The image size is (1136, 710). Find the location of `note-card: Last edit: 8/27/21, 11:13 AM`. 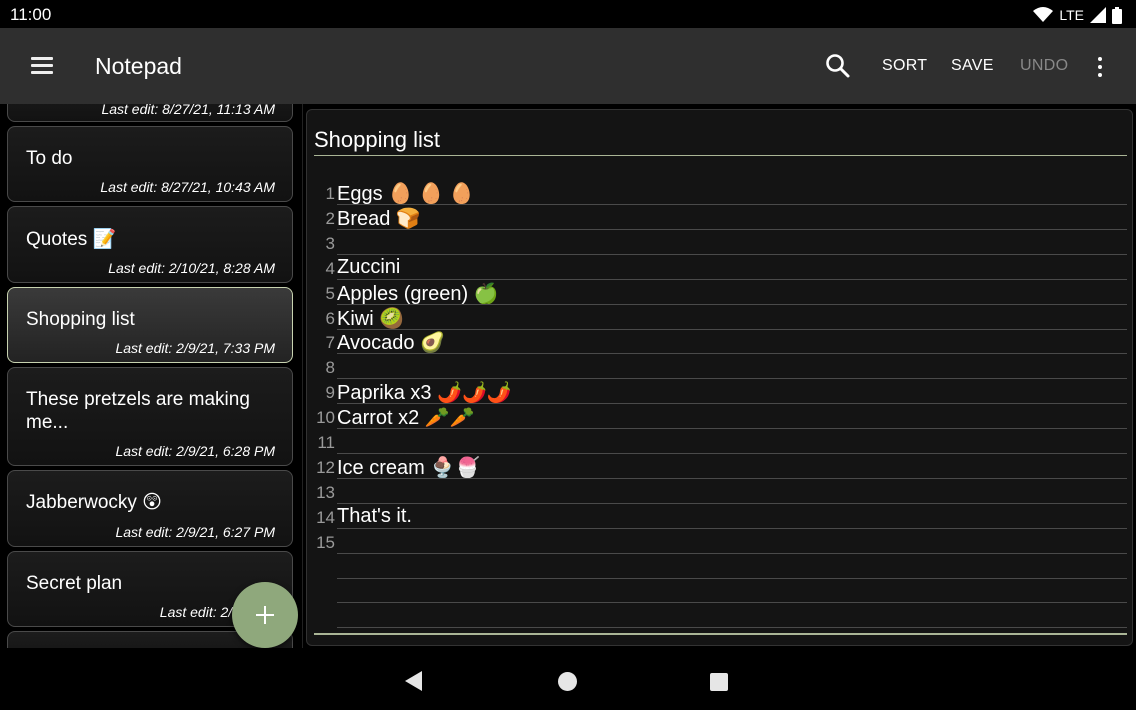

note-card: Last edit: 8/27/21, 11:13 AM is located at coordinates (150, 113).